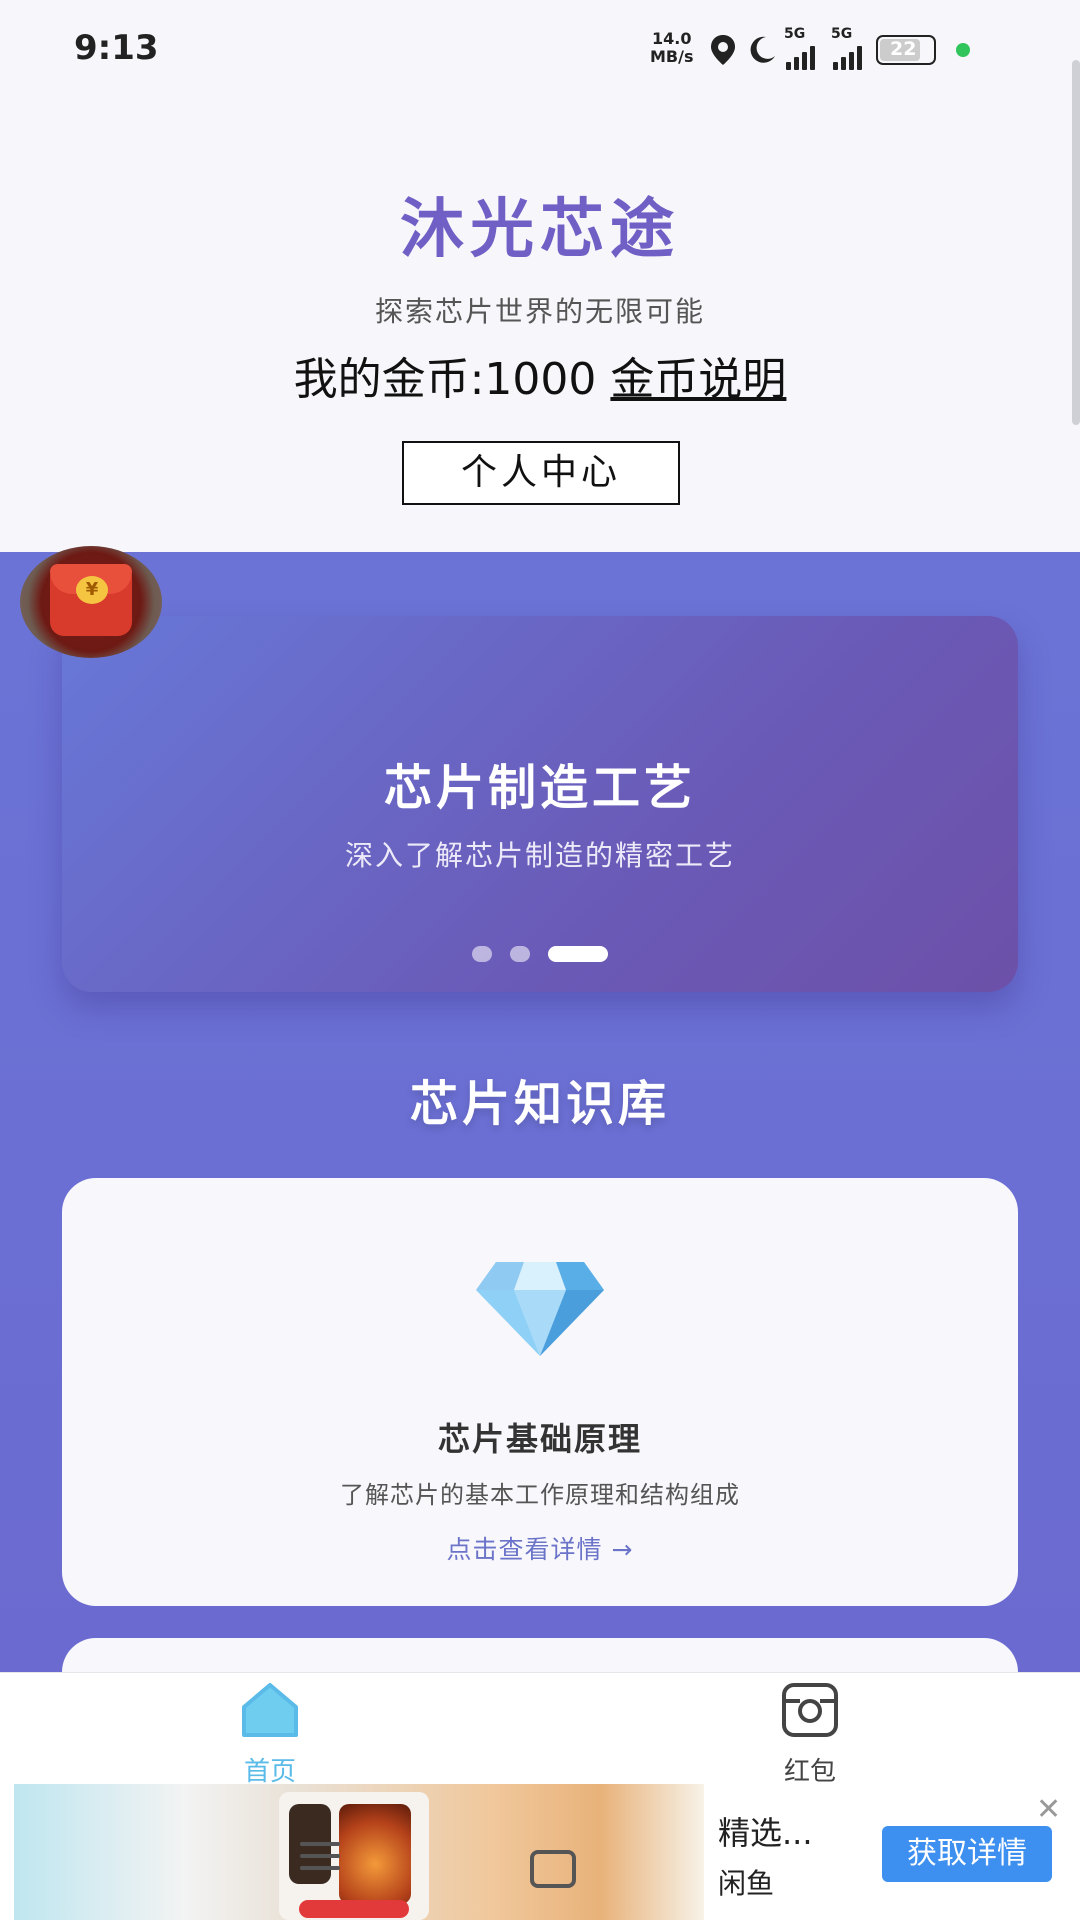  I want to click on battery-level: 22, so click(903, 49).